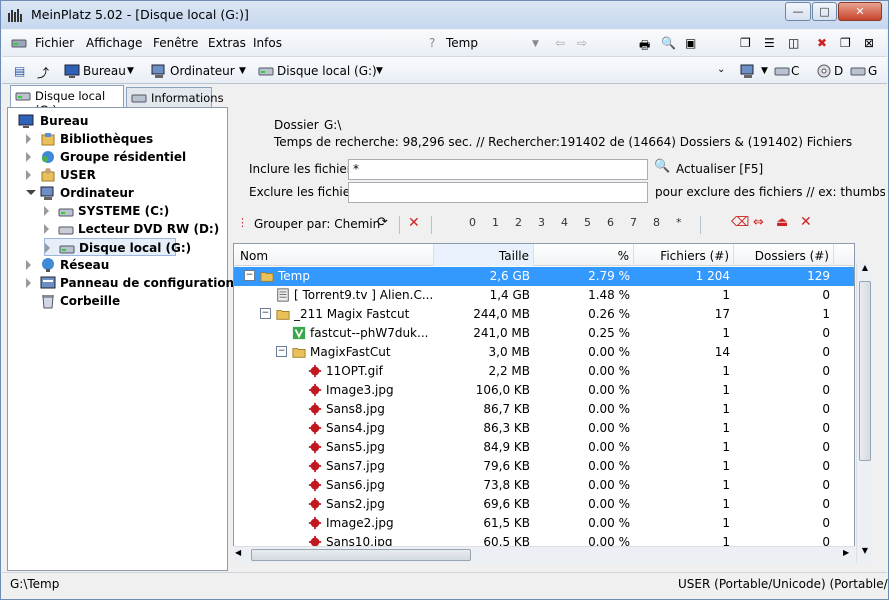  I want to click on tree-item-disque-local-g: Disque local (G:), so click(117, 247).